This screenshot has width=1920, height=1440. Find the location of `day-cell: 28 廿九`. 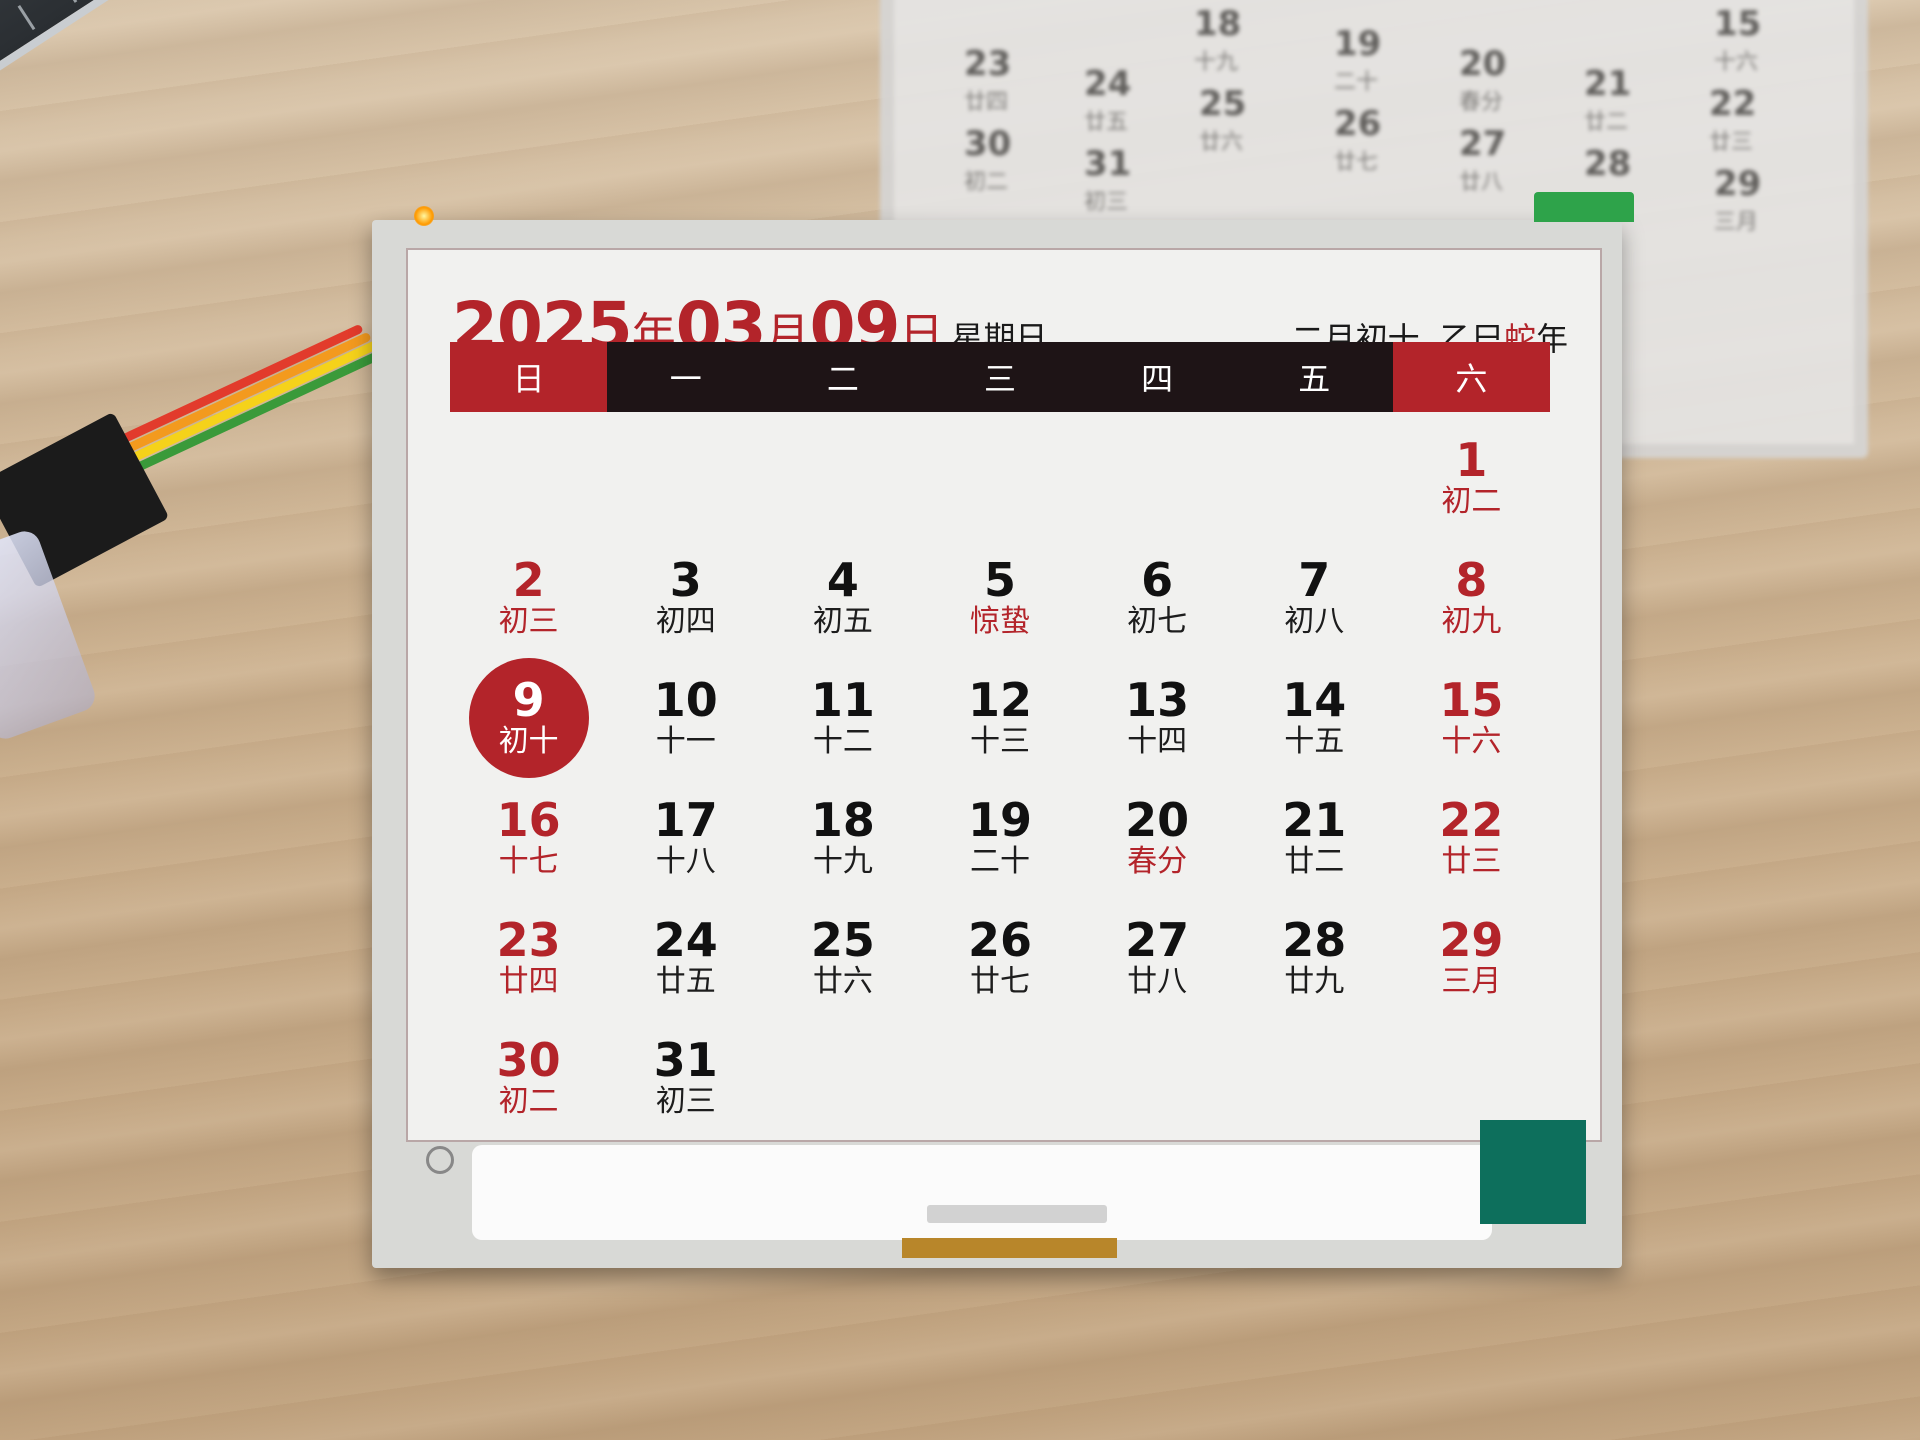

day-cell: 28 廿九 is located at coordinates (1314, 958).